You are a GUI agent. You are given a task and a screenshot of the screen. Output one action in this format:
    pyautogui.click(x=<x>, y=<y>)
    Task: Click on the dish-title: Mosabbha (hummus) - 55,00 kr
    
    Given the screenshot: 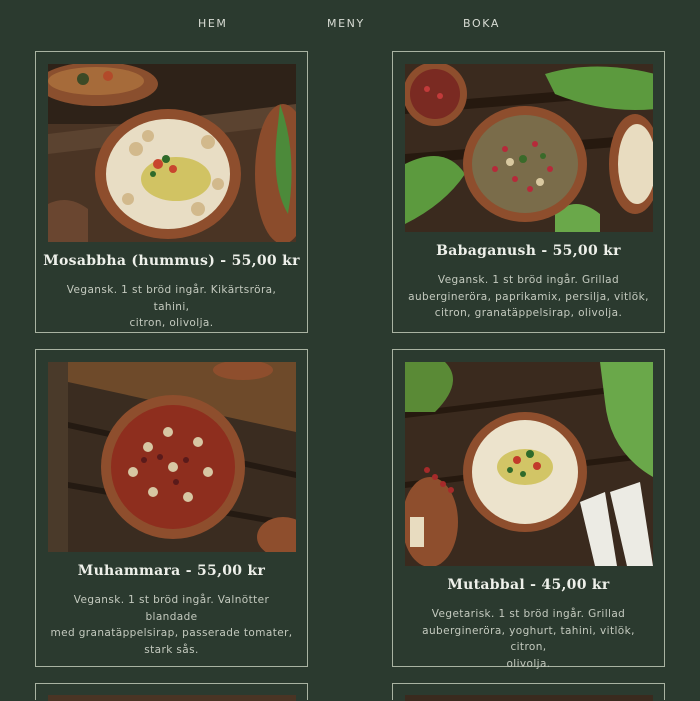 What is the action you would take?
    pyautogui.click(x=171, y=261)
    